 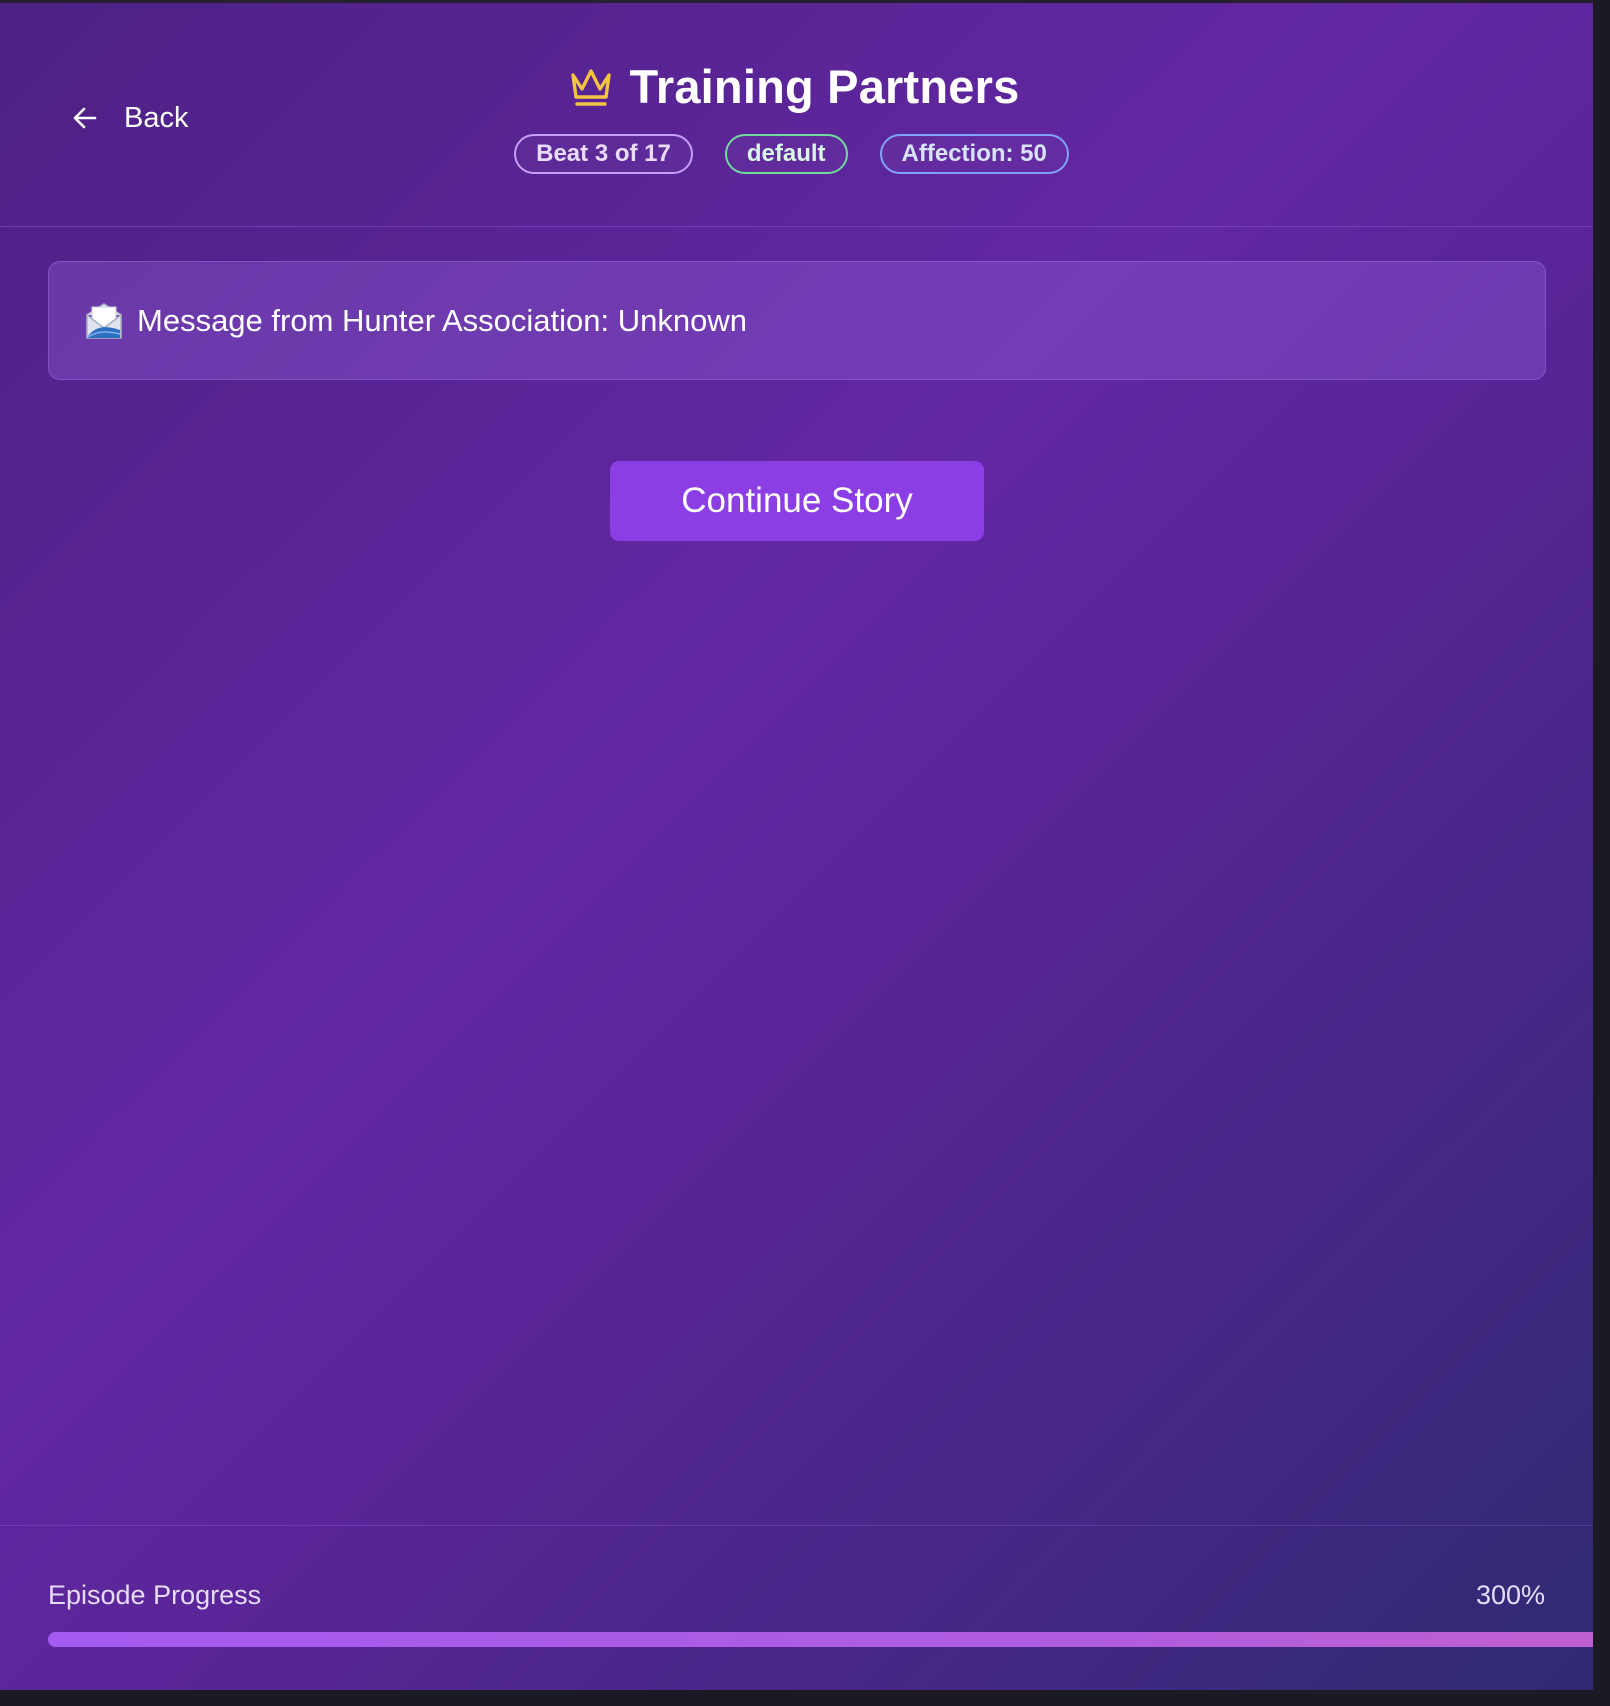 I want to click on mood-badge: default, so click(x=786, y=154).